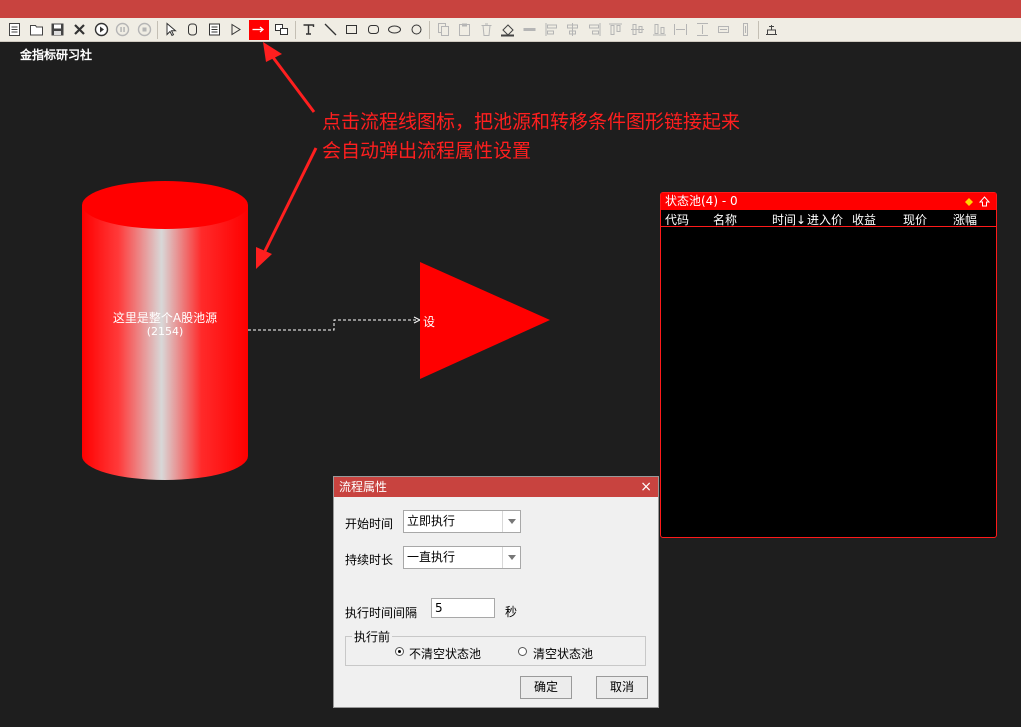 This screenshot has width=1021, height=727. Describe the element at coordinates (496, 487) in the screenshot. I see `dialog-title-bar: 流程属性 ×` at that location.